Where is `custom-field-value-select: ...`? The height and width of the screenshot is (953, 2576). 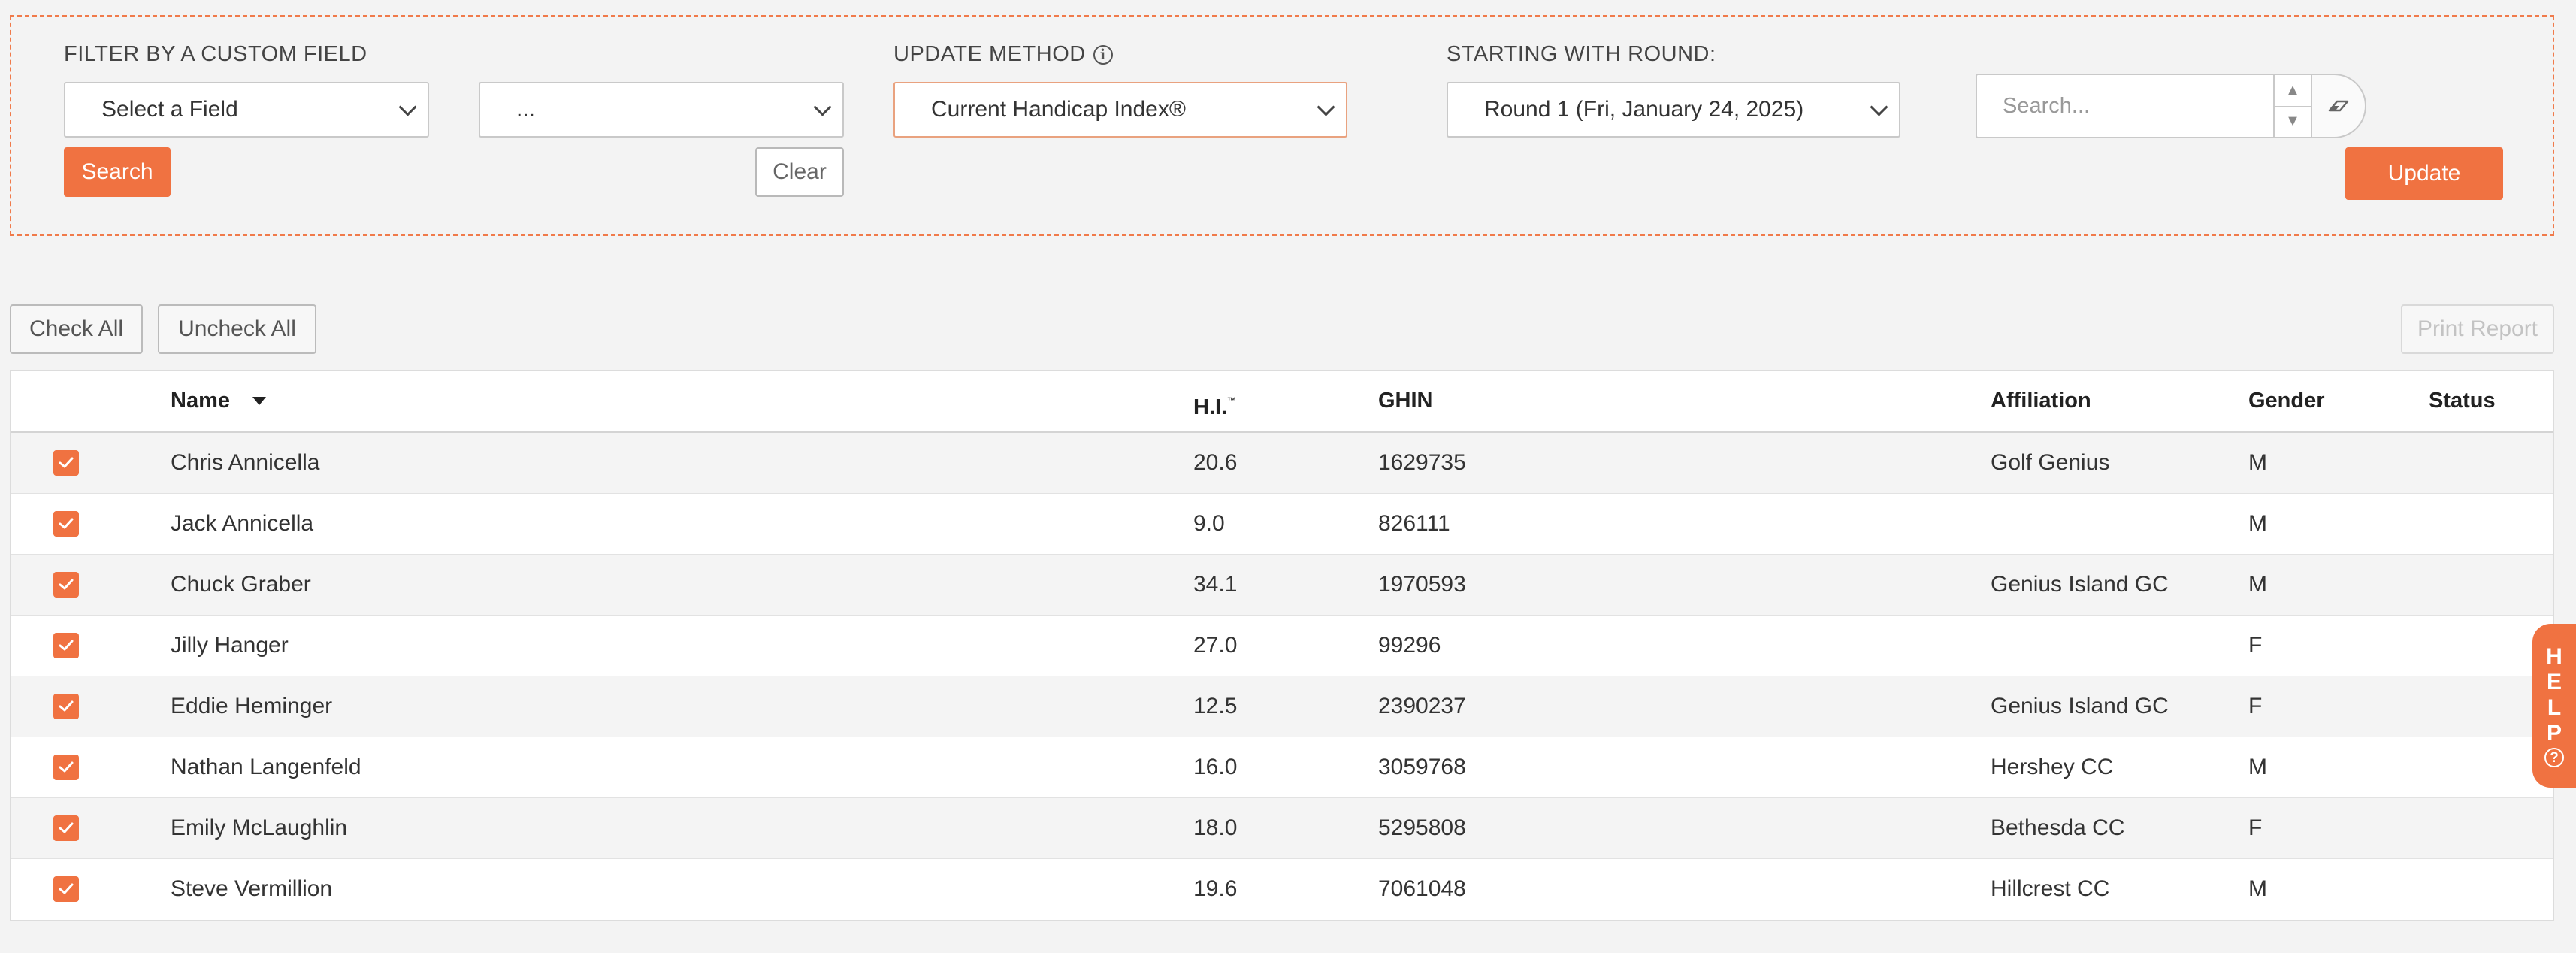
custom-field-value-select: ... is located at coordinates (661, 110).